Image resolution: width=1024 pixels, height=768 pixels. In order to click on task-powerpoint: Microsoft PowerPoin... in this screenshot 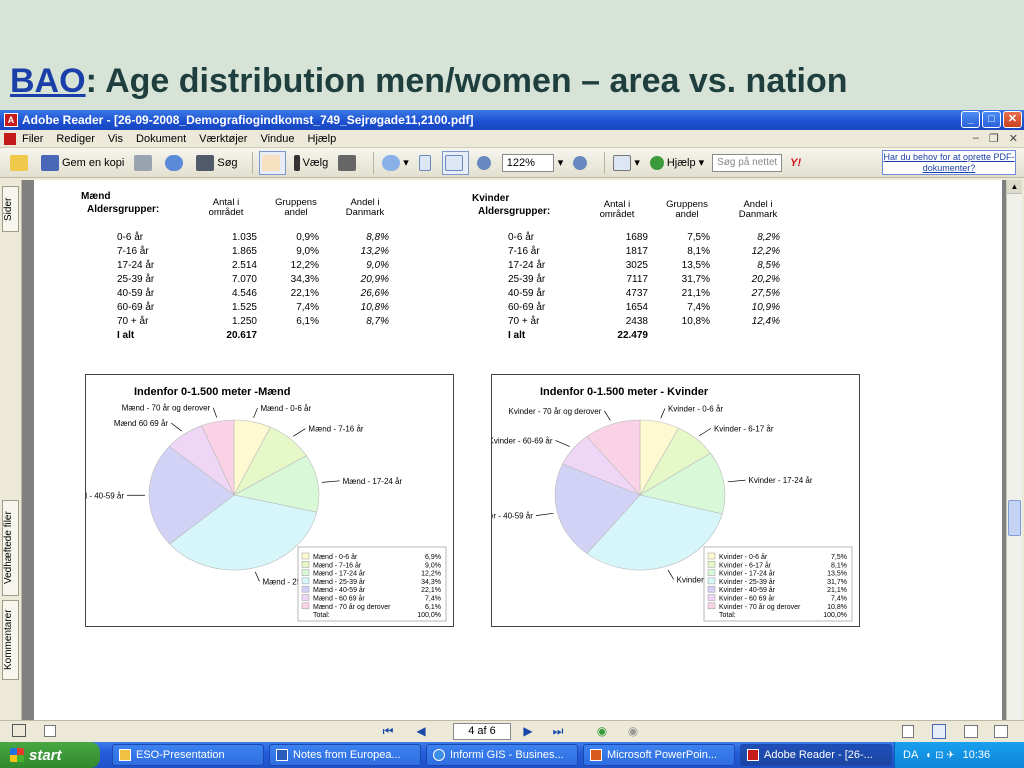, I will do `click(659, 755)`.